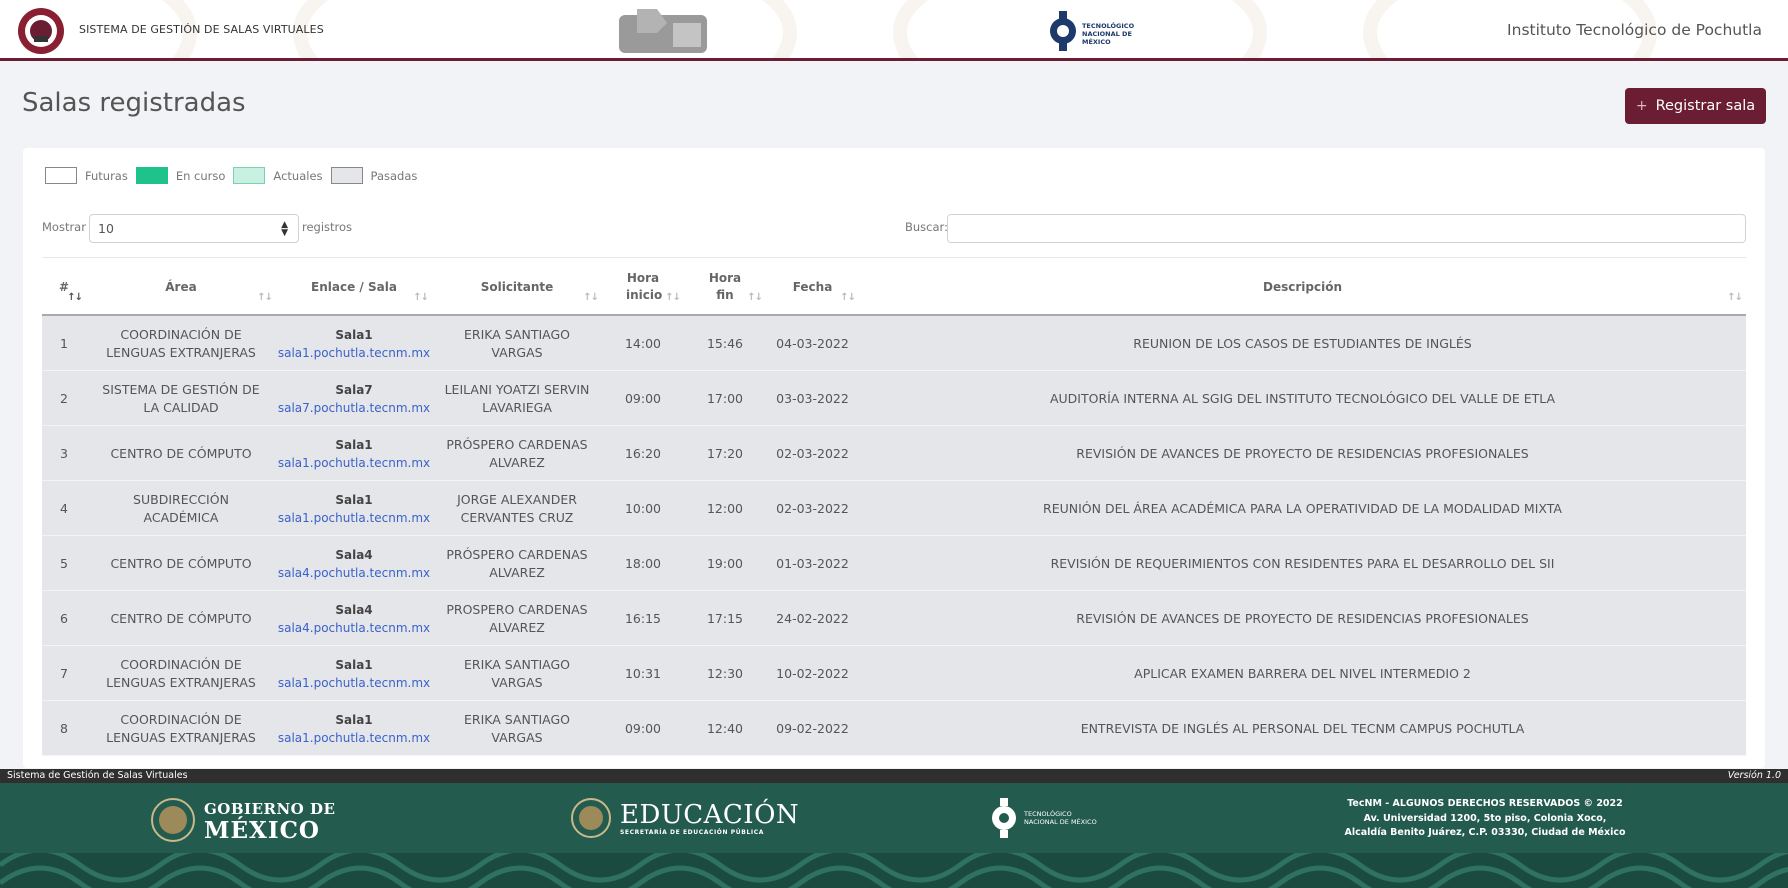 The height and width of the screenshot is (888, 1788). What do you see at coordinates (181, 287) in the screenshot?
I see `column-header-area: Área ↑↓` at bounding box center [181, 287].